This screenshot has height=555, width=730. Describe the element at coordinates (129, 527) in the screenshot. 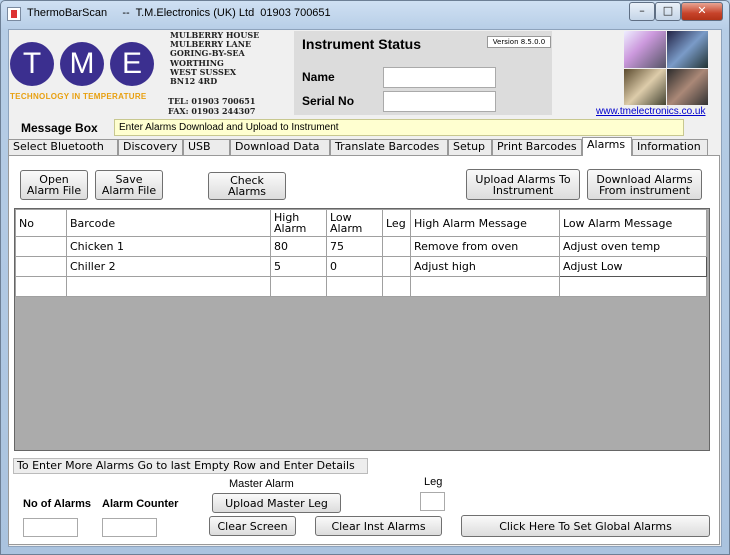

I see `alarm-counter-field` at that location.